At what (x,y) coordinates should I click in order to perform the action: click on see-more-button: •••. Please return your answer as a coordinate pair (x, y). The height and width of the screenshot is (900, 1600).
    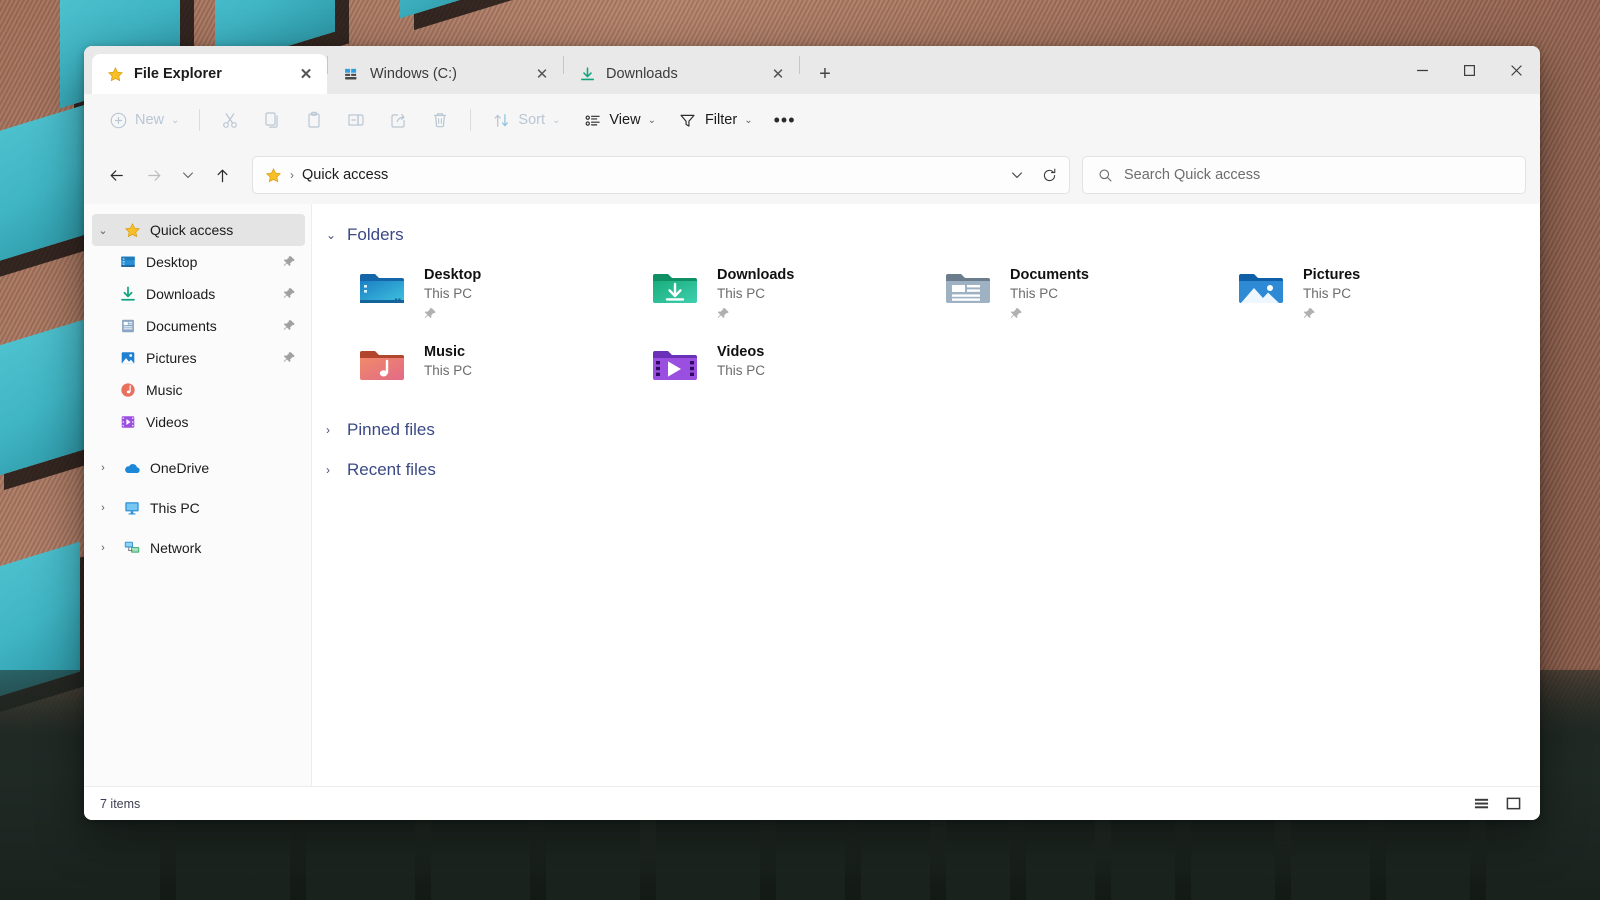
    Looking at the image, I should click on (785, 120).